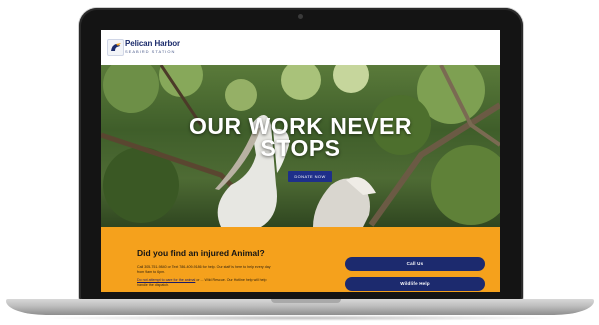 The image size is (599, 325). I want to click on brand-subtitle: SEABIRD STATION, so click(150, 51).